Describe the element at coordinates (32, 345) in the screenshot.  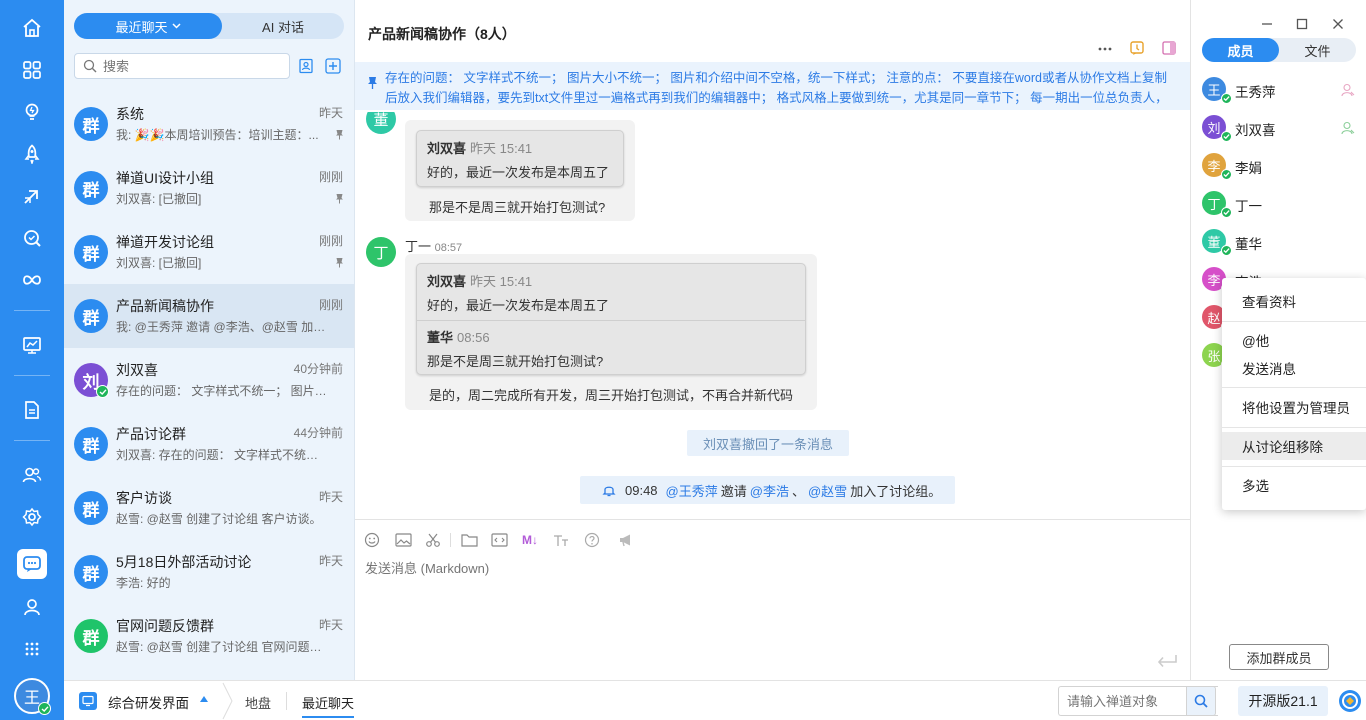
I see `board-chart-icon` at that location.